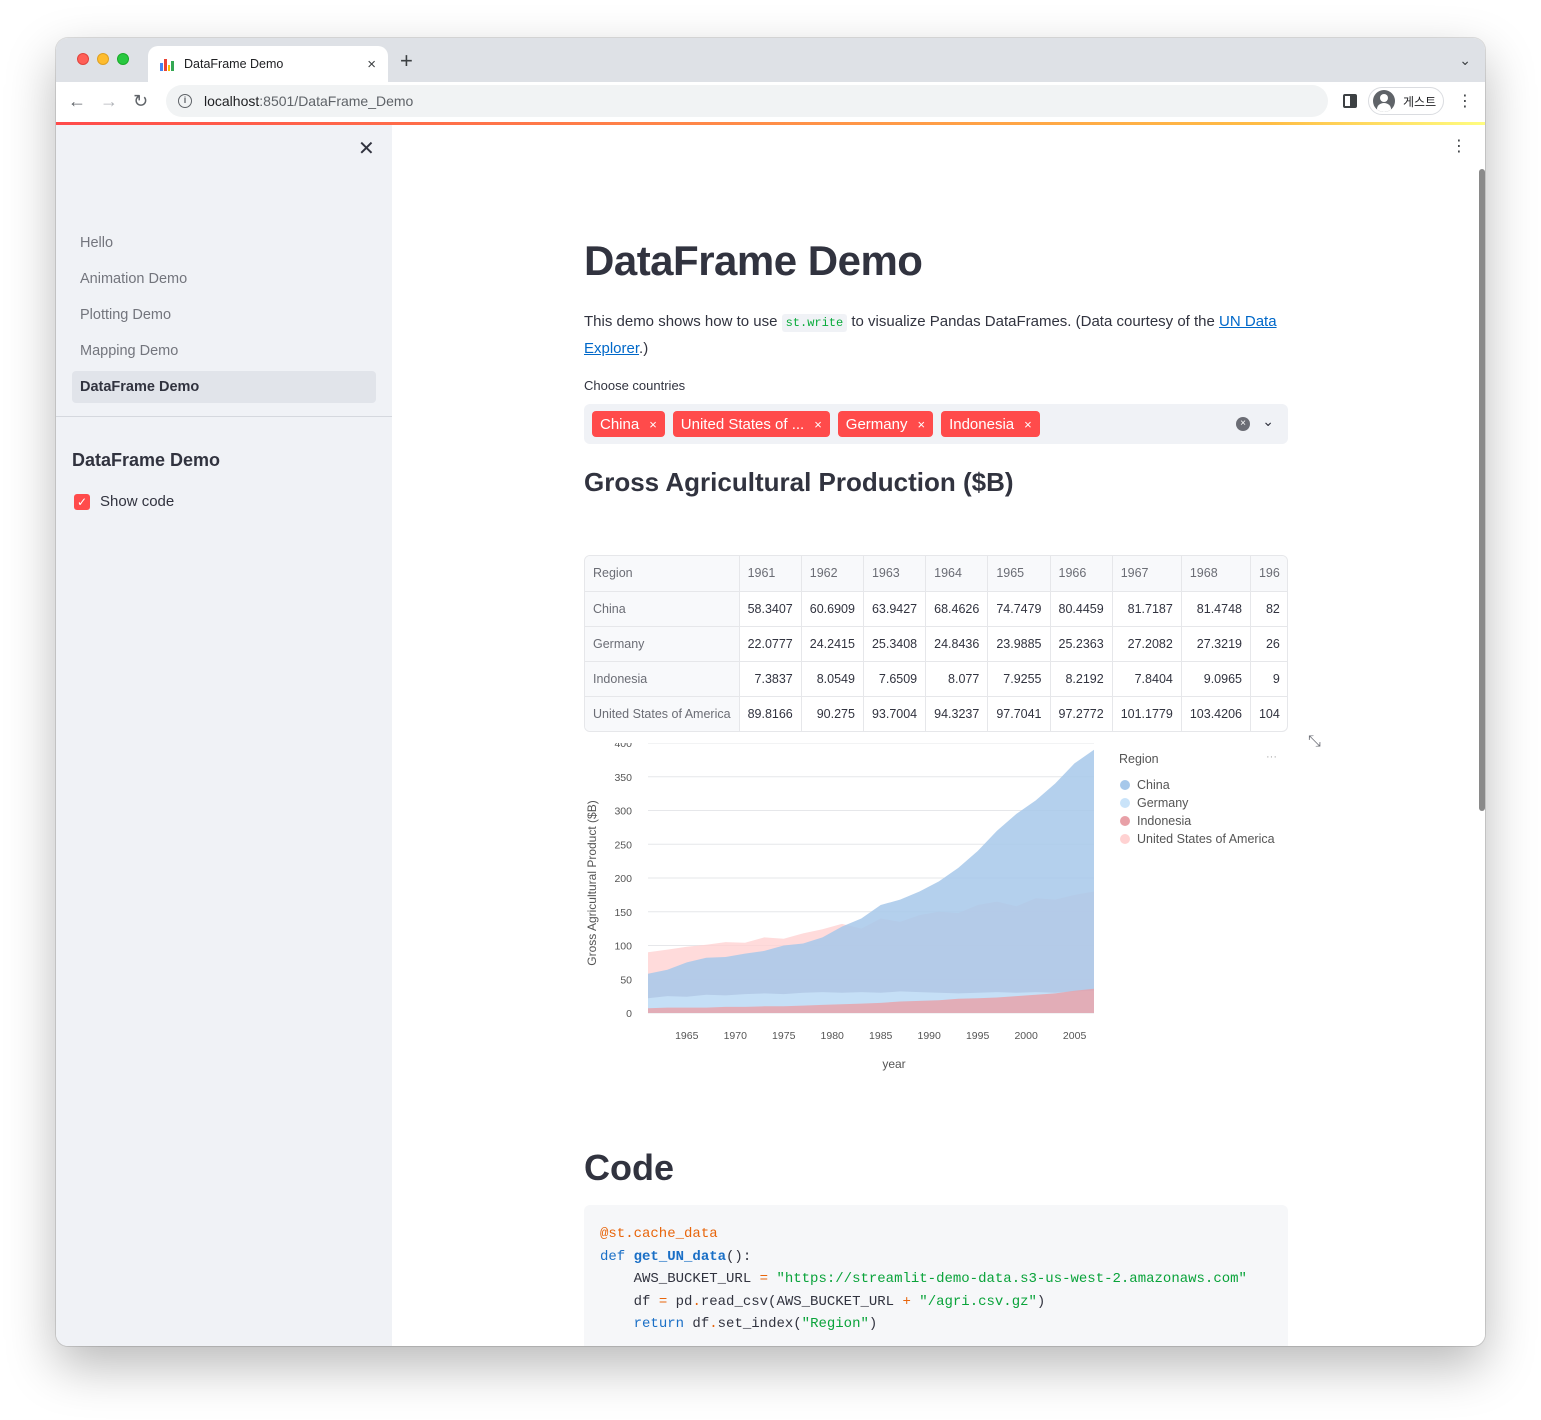  Describe the element at coordinates (1147, 679) in the screenshot. I see `table-cell: 7.8404` at that location.